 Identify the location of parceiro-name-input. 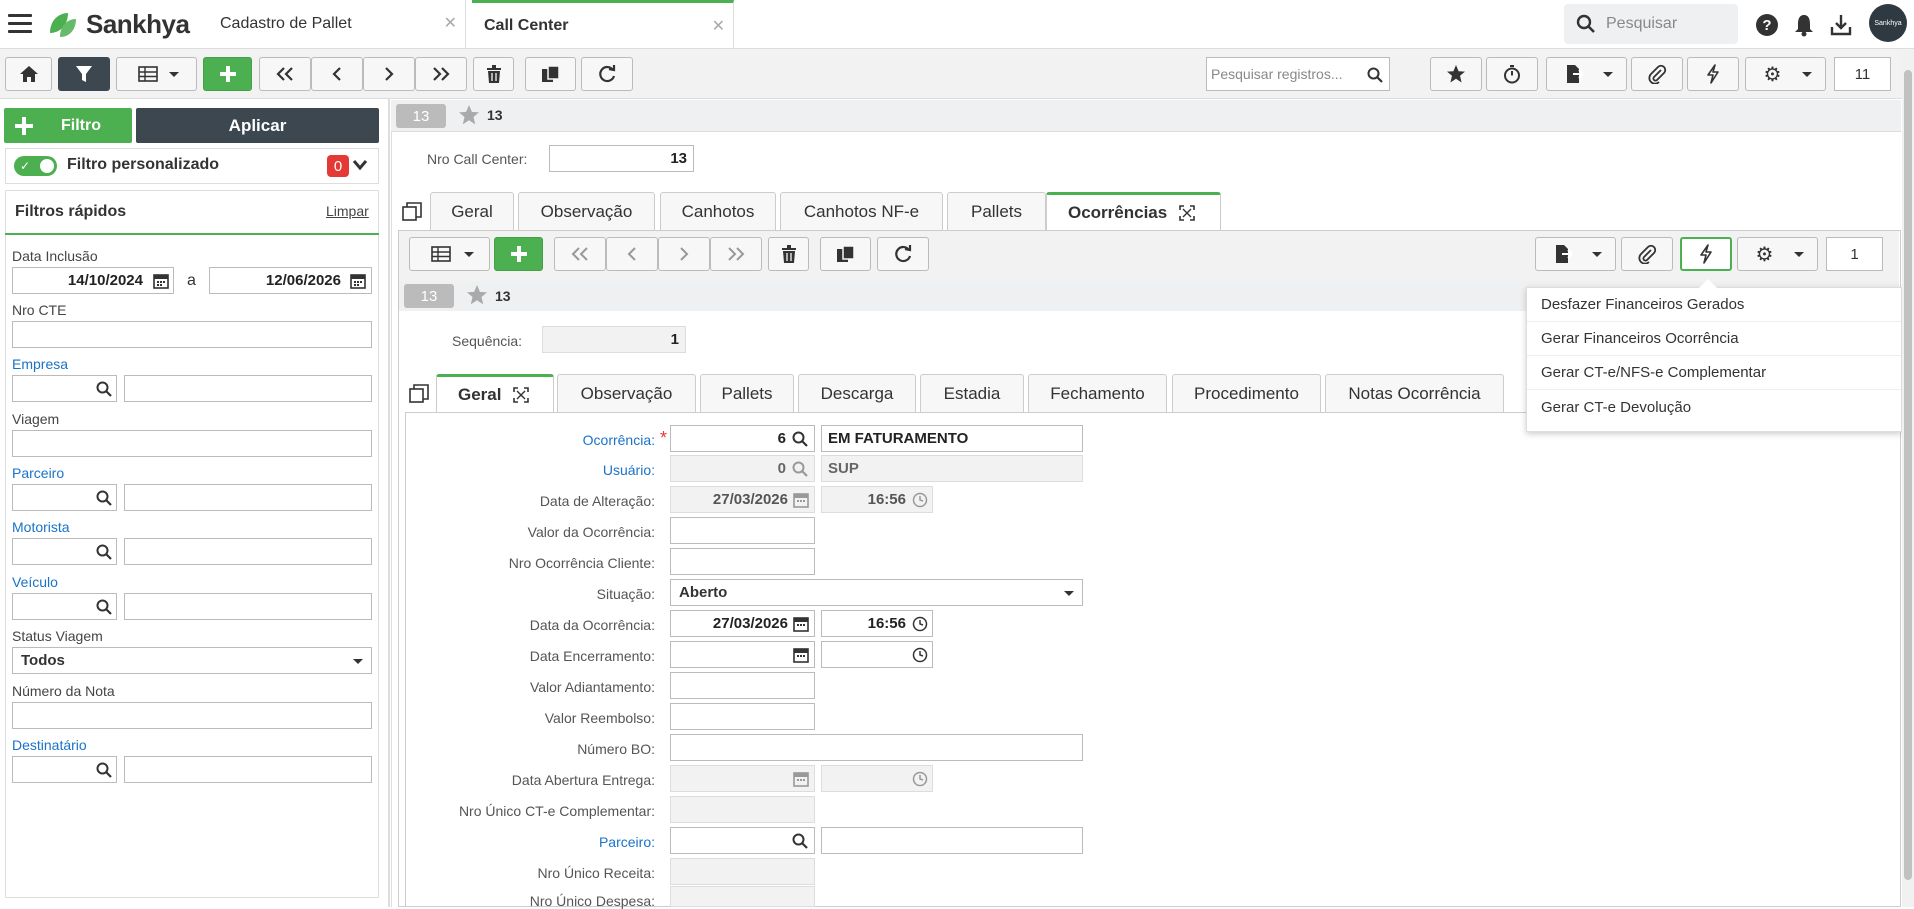
(248, 497).